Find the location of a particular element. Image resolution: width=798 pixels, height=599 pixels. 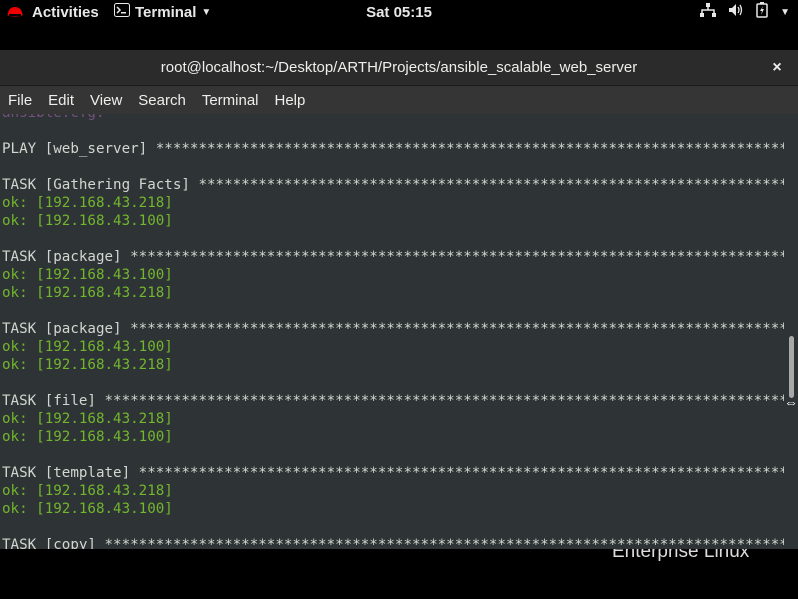

app-menu-label: Terminal is located at coordinates (166, 12).